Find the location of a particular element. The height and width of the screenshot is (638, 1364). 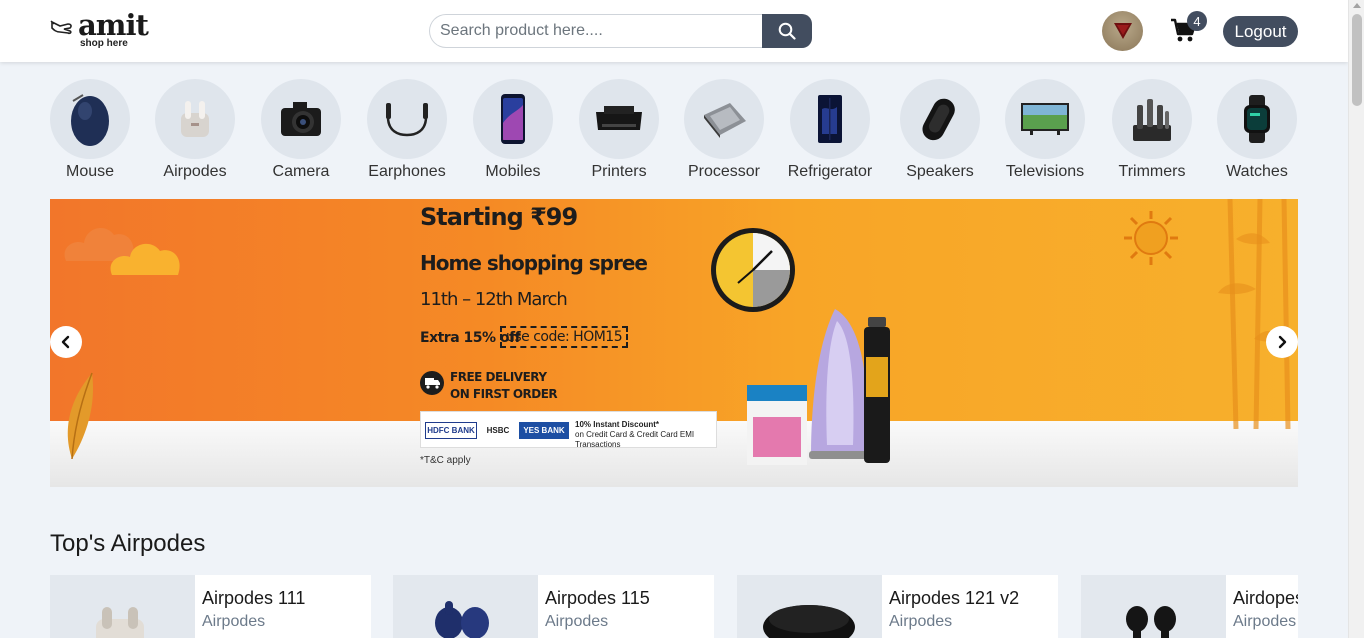

earphones-icon is located at coordinates (407, 120).